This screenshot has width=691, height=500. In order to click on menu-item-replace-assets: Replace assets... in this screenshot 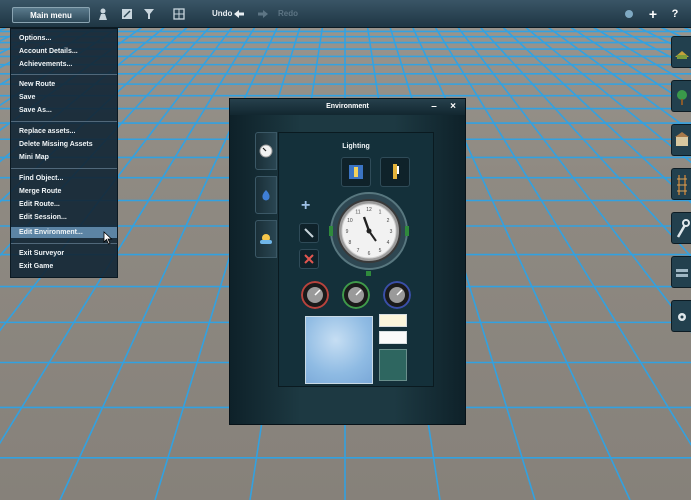, I will do `click(64, 131)`.